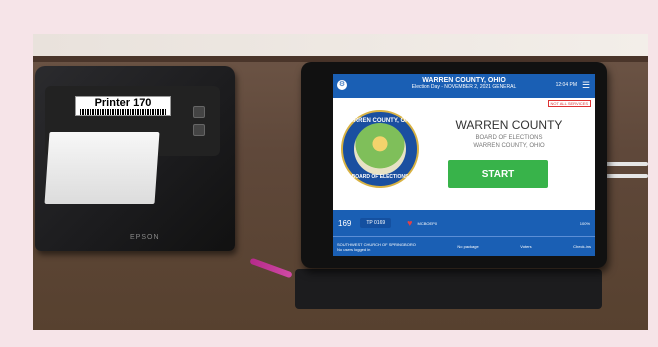  Describe the element at coordinates (498, 174) in the screenshot. I see `start-button: START` at that location.